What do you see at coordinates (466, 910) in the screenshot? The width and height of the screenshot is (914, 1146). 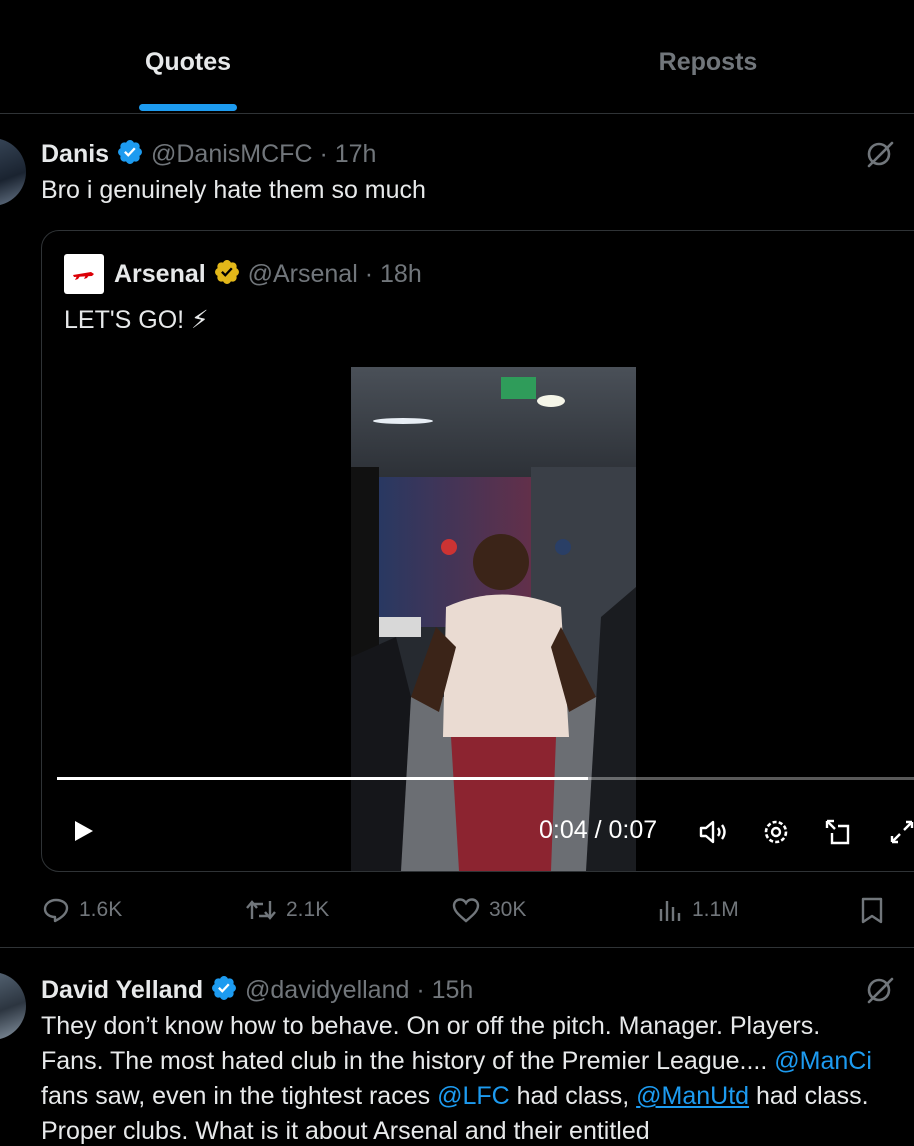 I see `like-icon` at bounding box center [466, 910].